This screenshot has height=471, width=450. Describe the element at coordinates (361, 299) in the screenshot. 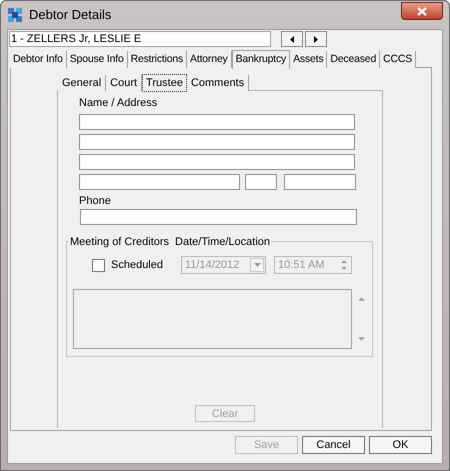

I see `scroll-up-icon` at that location.